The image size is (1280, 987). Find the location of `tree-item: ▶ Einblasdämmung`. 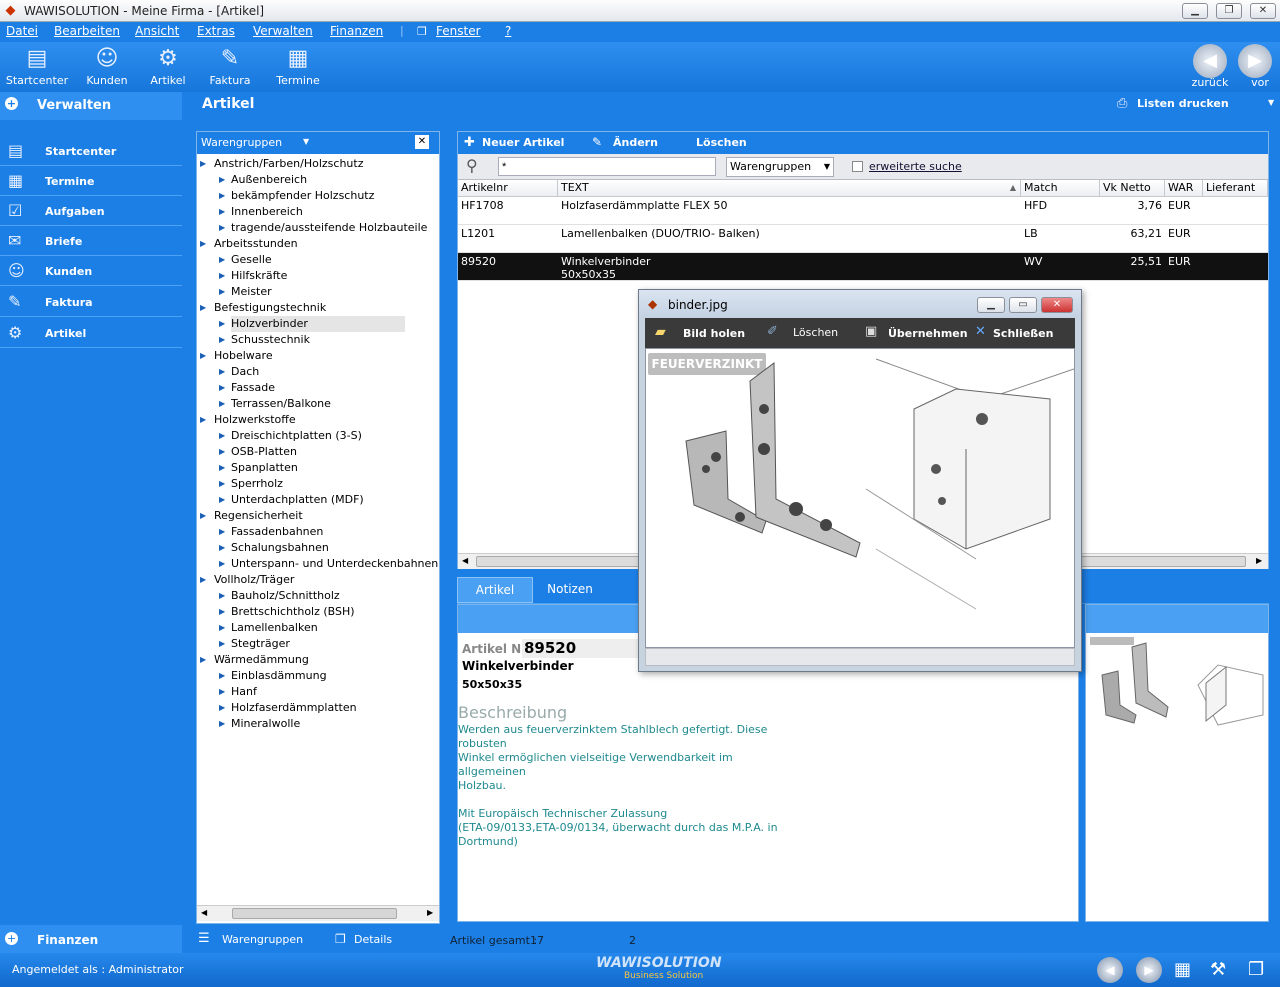

tree-item: ▶ Einblasdämmung is located at coordinates (318, 676).